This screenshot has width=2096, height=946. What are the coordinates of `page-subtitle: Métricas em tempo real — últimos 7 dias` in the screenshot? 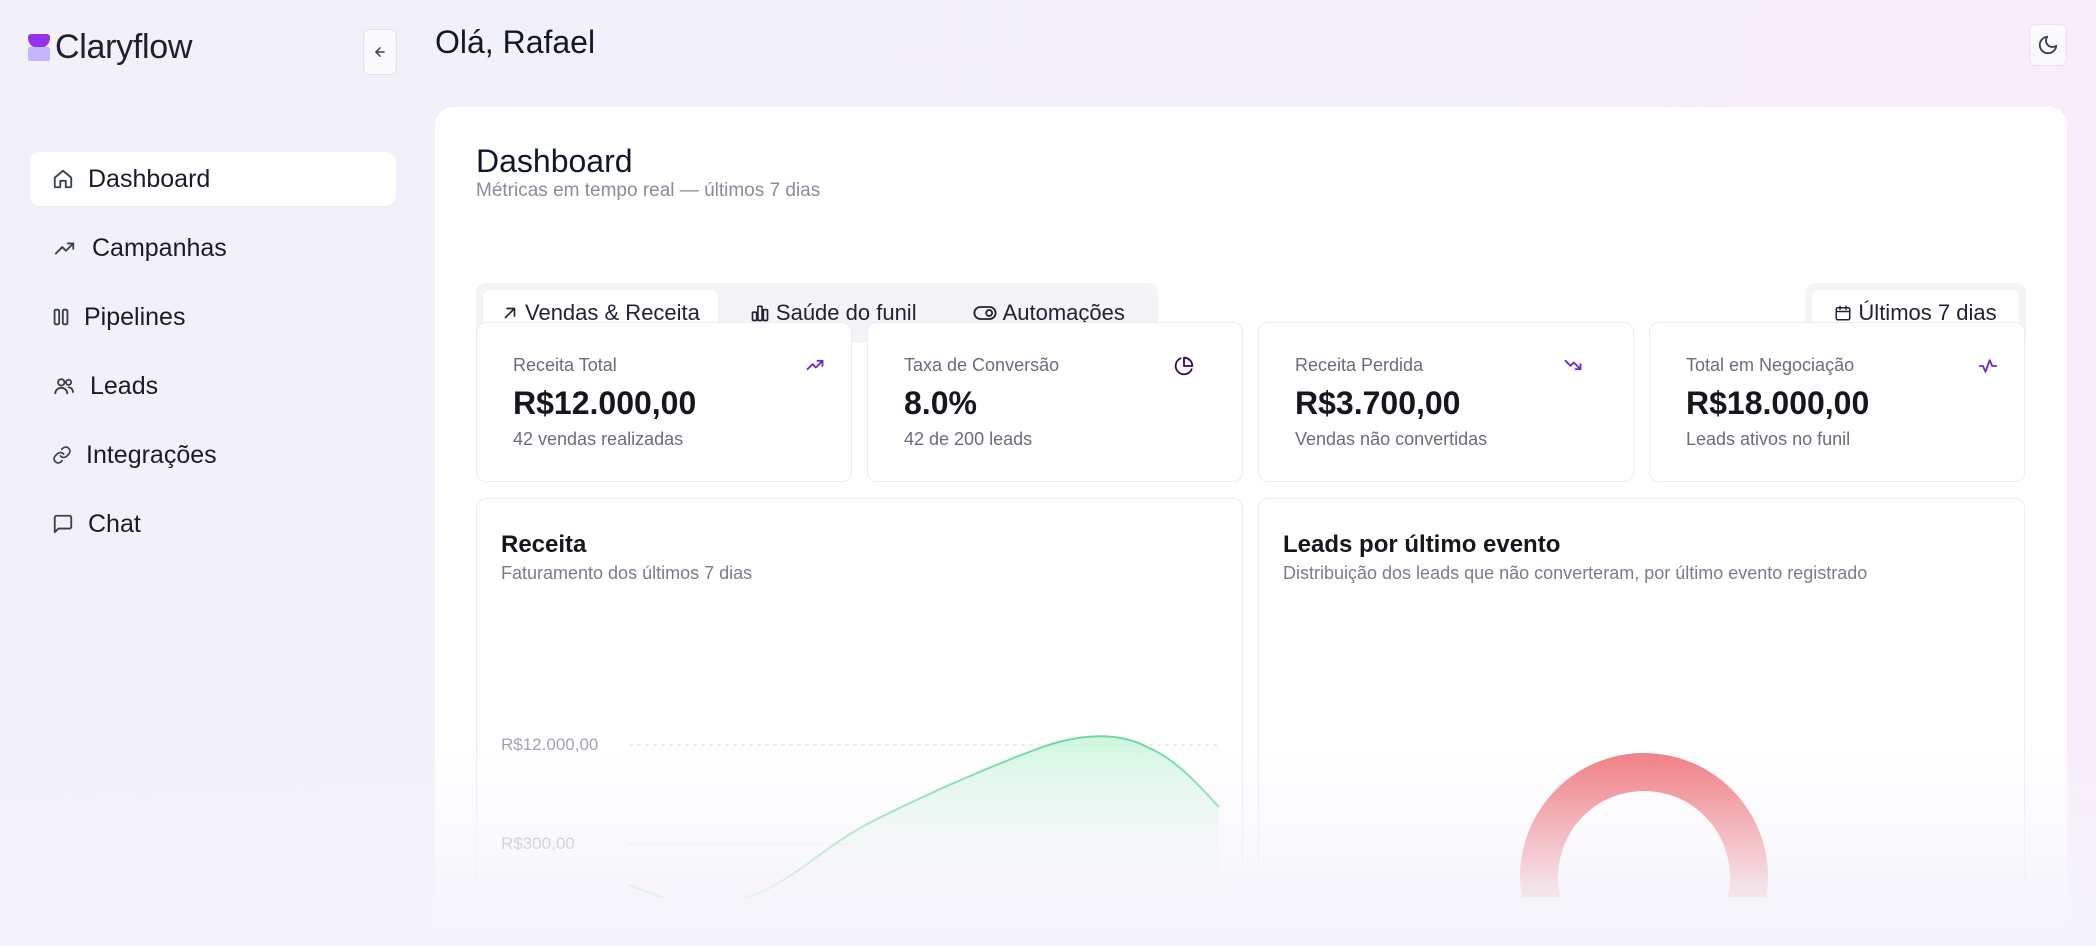 It's located at (648, 190).